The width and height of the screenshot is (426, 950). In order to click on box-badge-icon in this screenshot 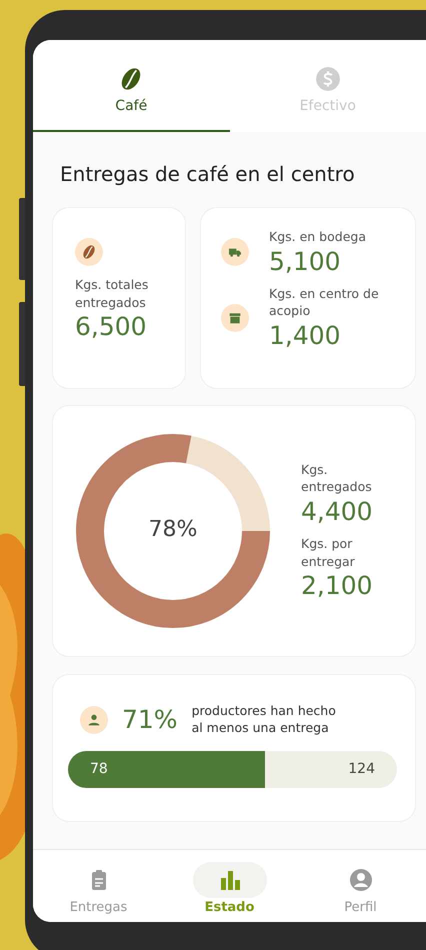, I will do `click(235, 318)`.